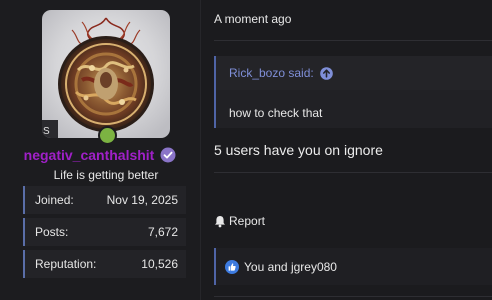  I want to click on stat-posts: Posts: 7,672, so click(104, 232).